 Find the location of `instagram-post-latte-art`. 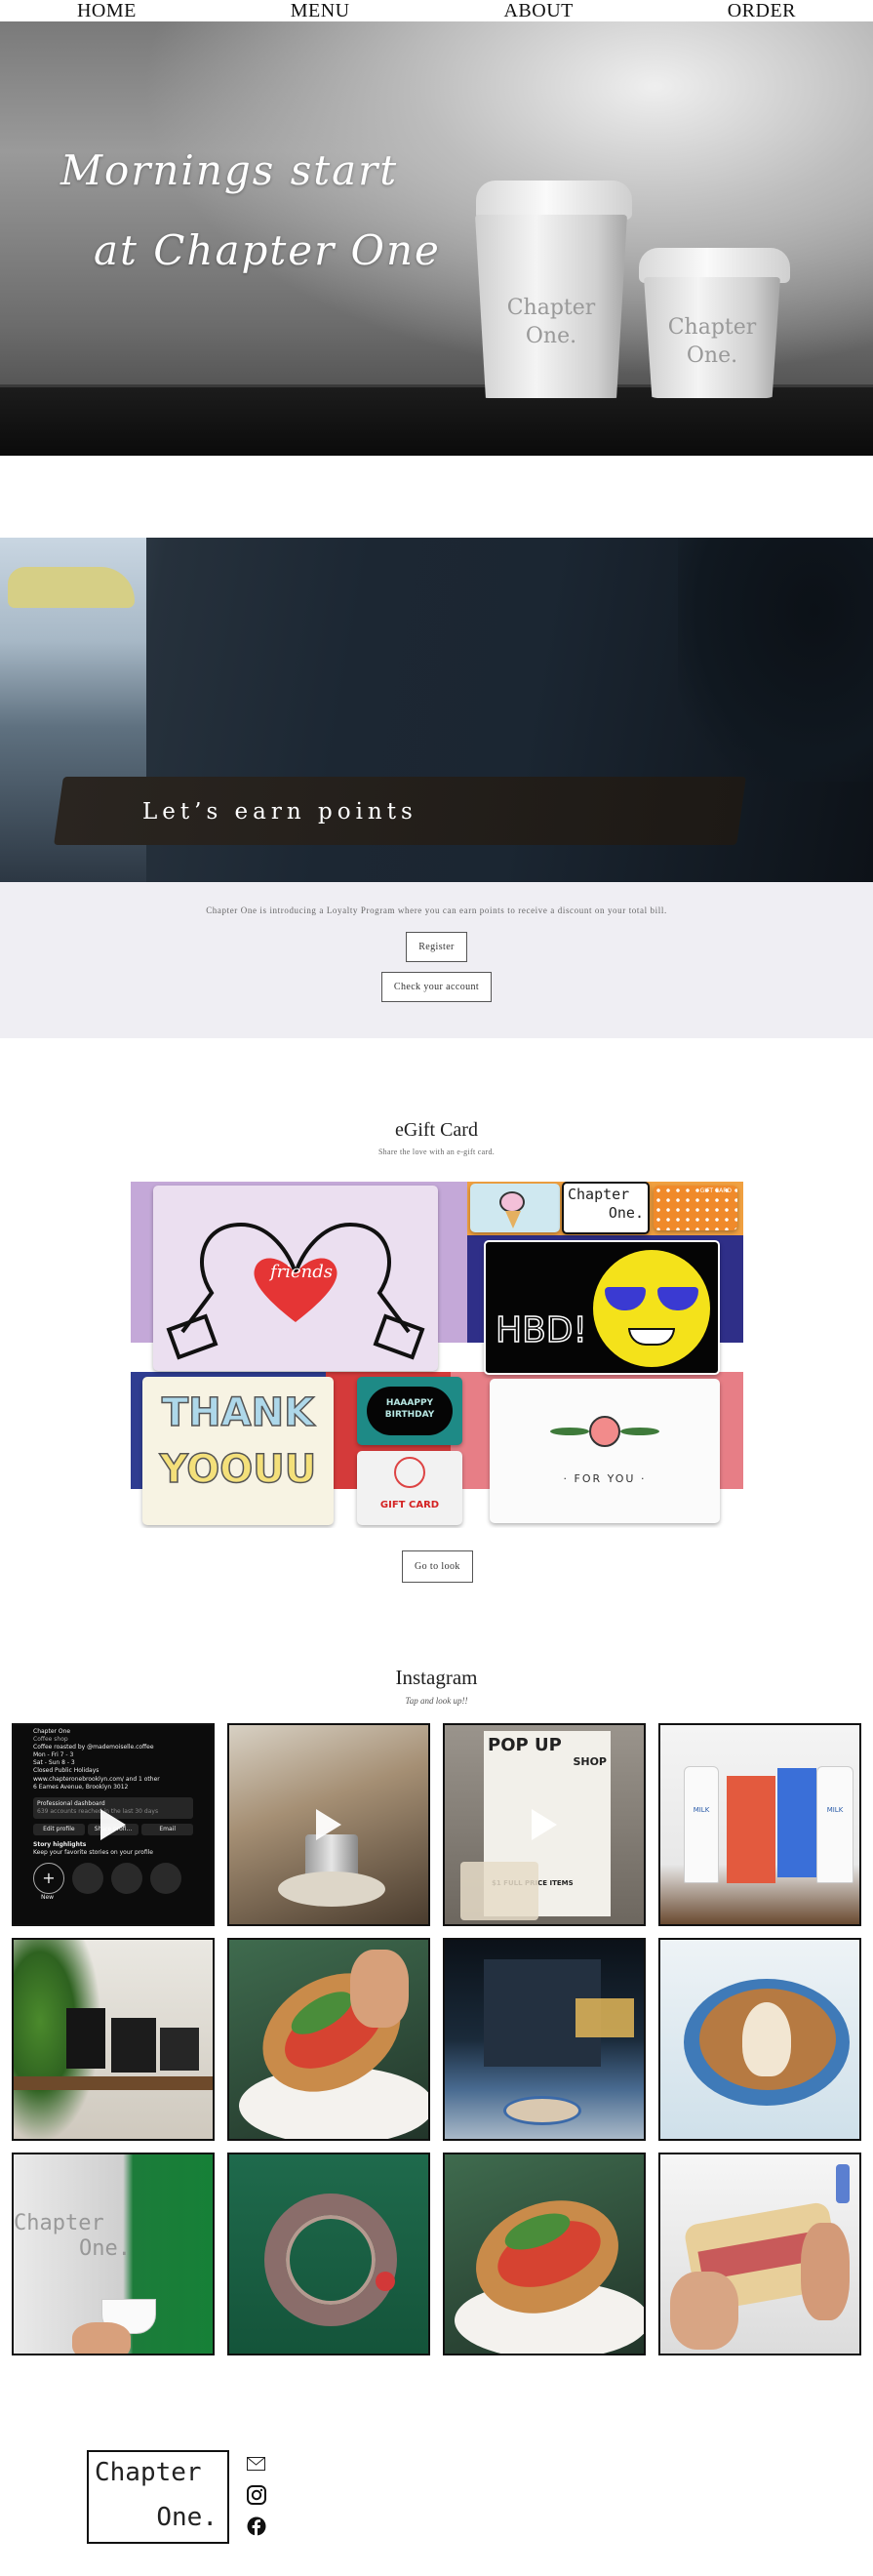

instagram-post-latte-art is located at coordinates (759, 2039).